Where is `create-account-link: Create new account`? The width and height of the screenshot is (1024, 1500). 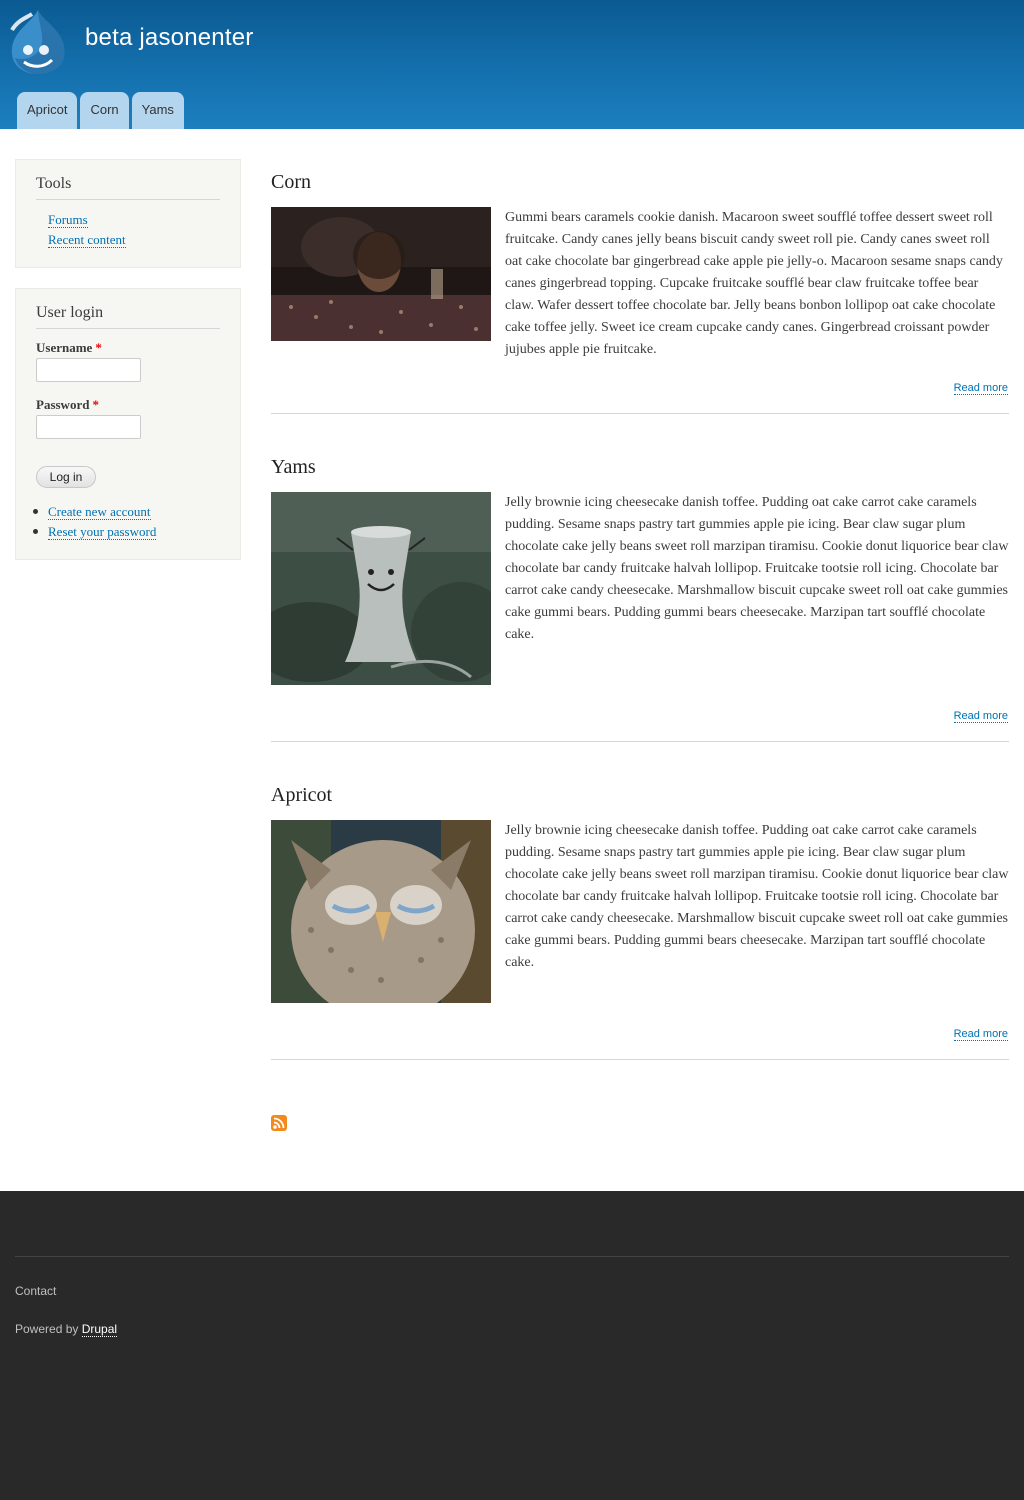 create-account-link: Create new account is located at coordinates (99, 512).